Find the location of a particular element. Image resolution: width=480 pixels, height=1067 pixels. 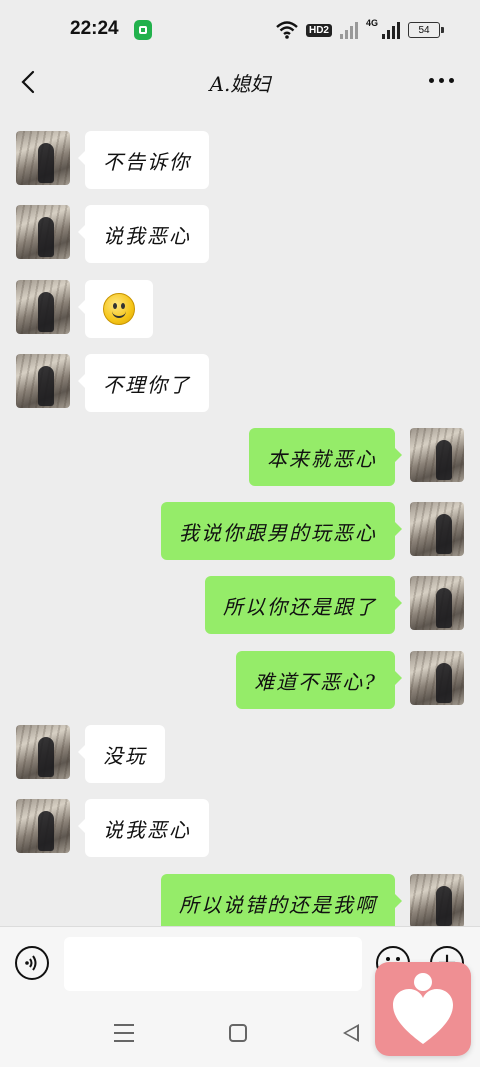

message-row: 不告诉你 is located at coordinates (240, 161).